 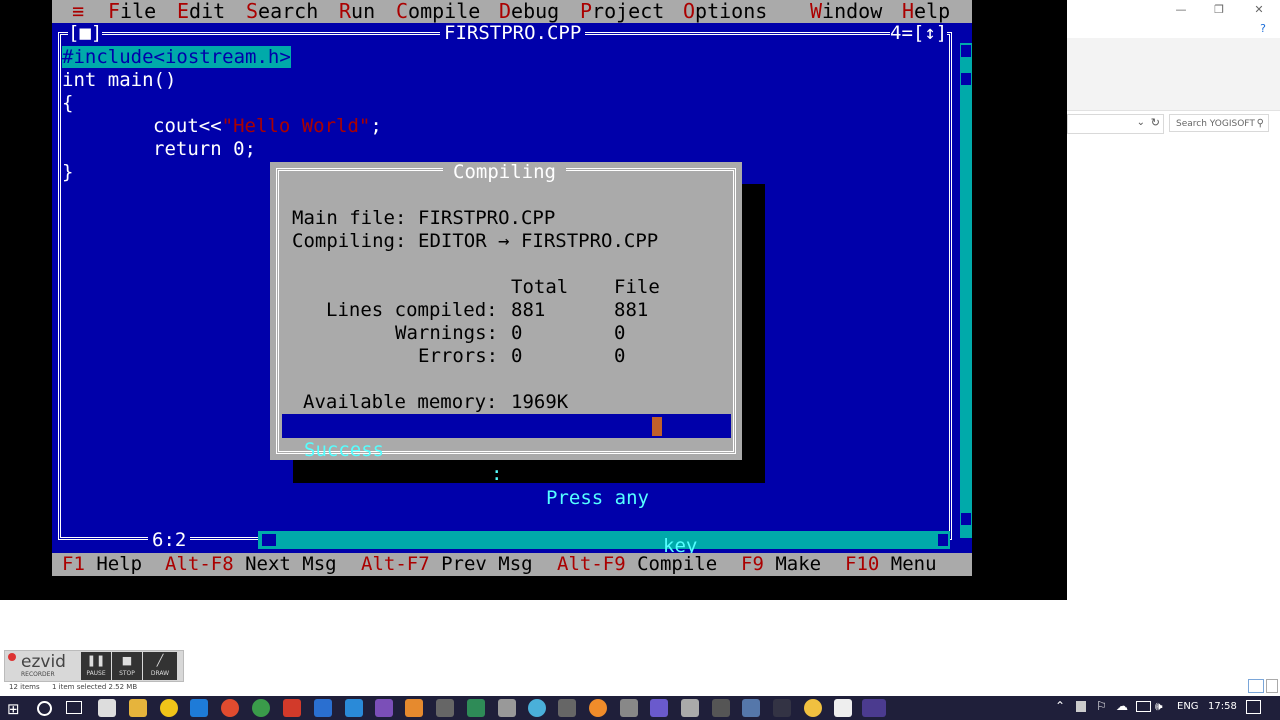 What do you see at coordinates (282, 11) in the screenshot?
I see `menu-search: Search` at bounding box center [282, 11].